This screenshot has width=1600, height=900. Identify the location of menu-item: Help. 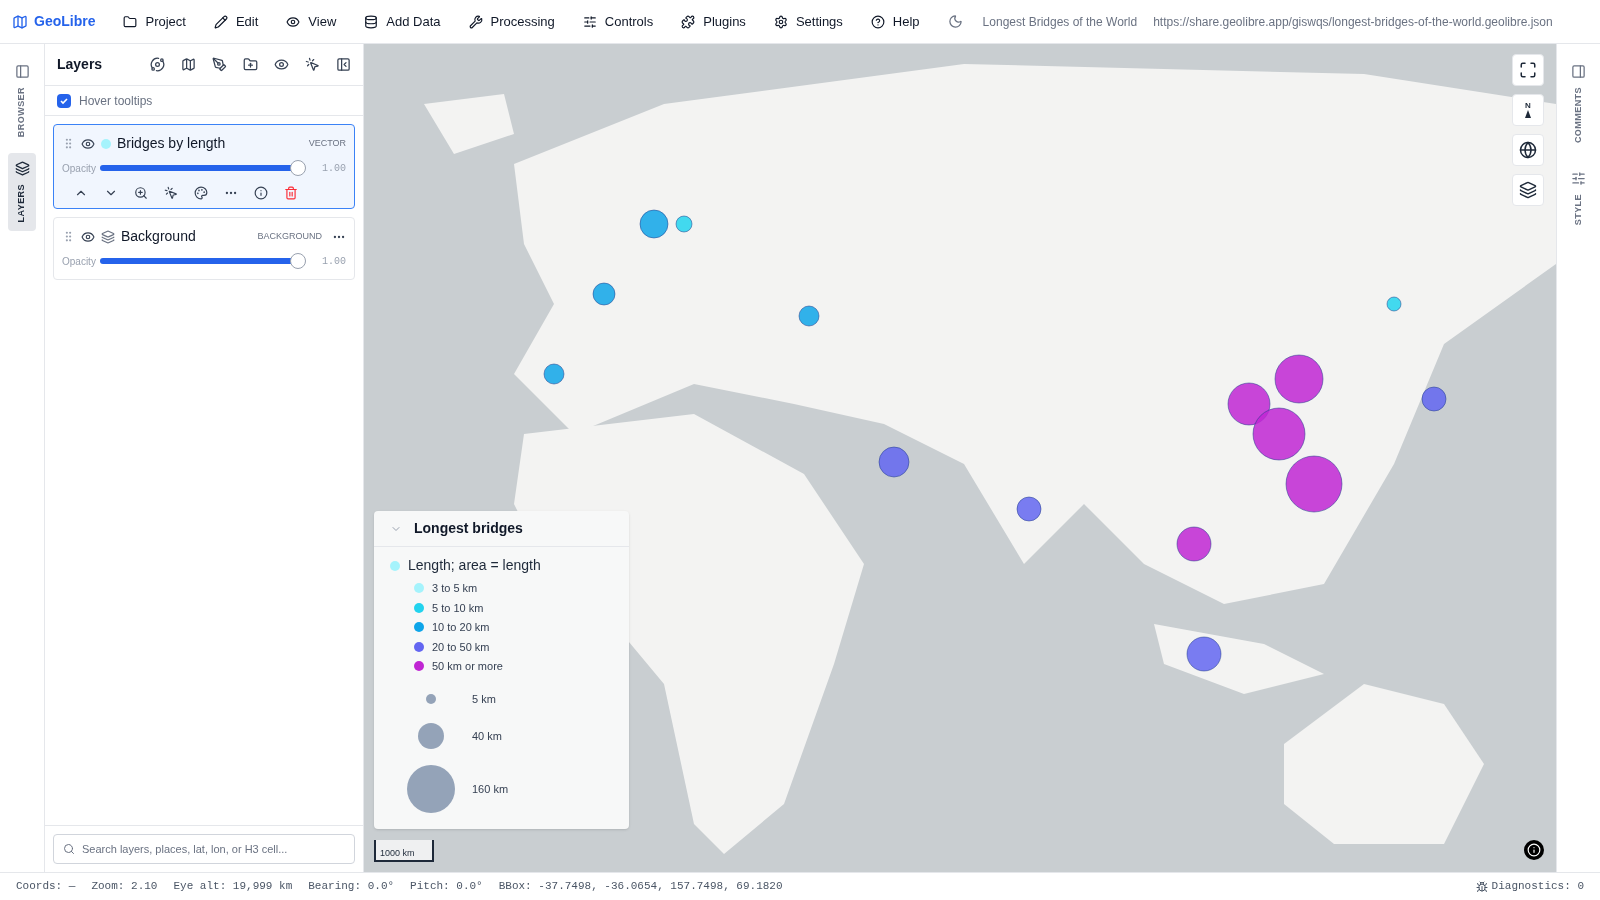
(895, 21).